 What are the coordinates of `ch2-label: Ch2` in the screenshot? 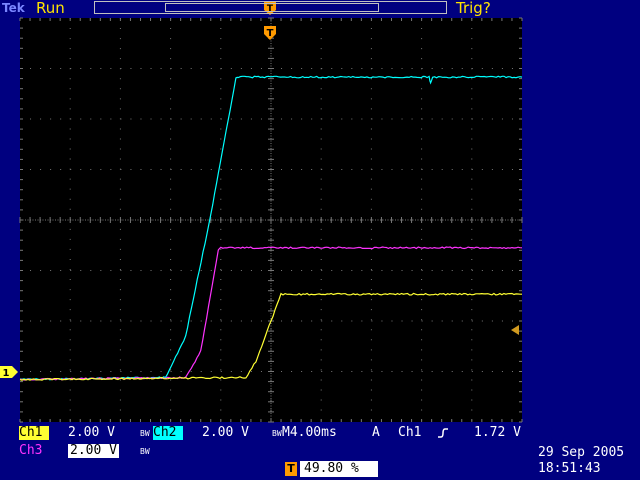 It's located at (168, 433).